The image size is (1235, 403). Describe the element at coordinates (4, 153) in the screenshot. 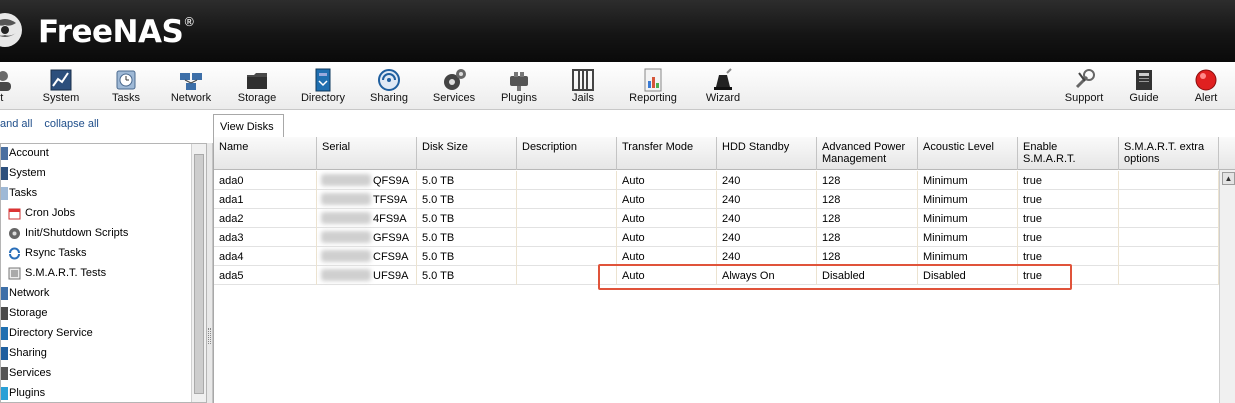

I see `account-folder-icon` at that location.